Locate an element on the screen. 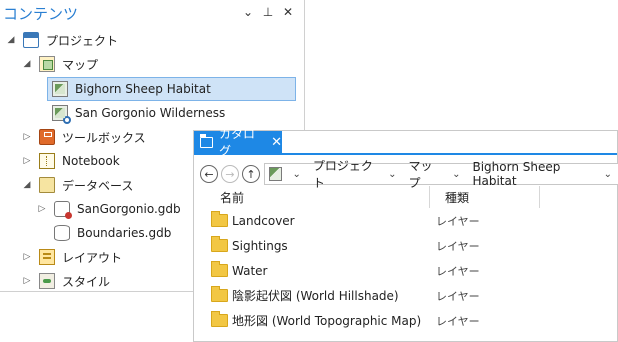  column-type-header: 種類 is located at coordinates (457, 197).